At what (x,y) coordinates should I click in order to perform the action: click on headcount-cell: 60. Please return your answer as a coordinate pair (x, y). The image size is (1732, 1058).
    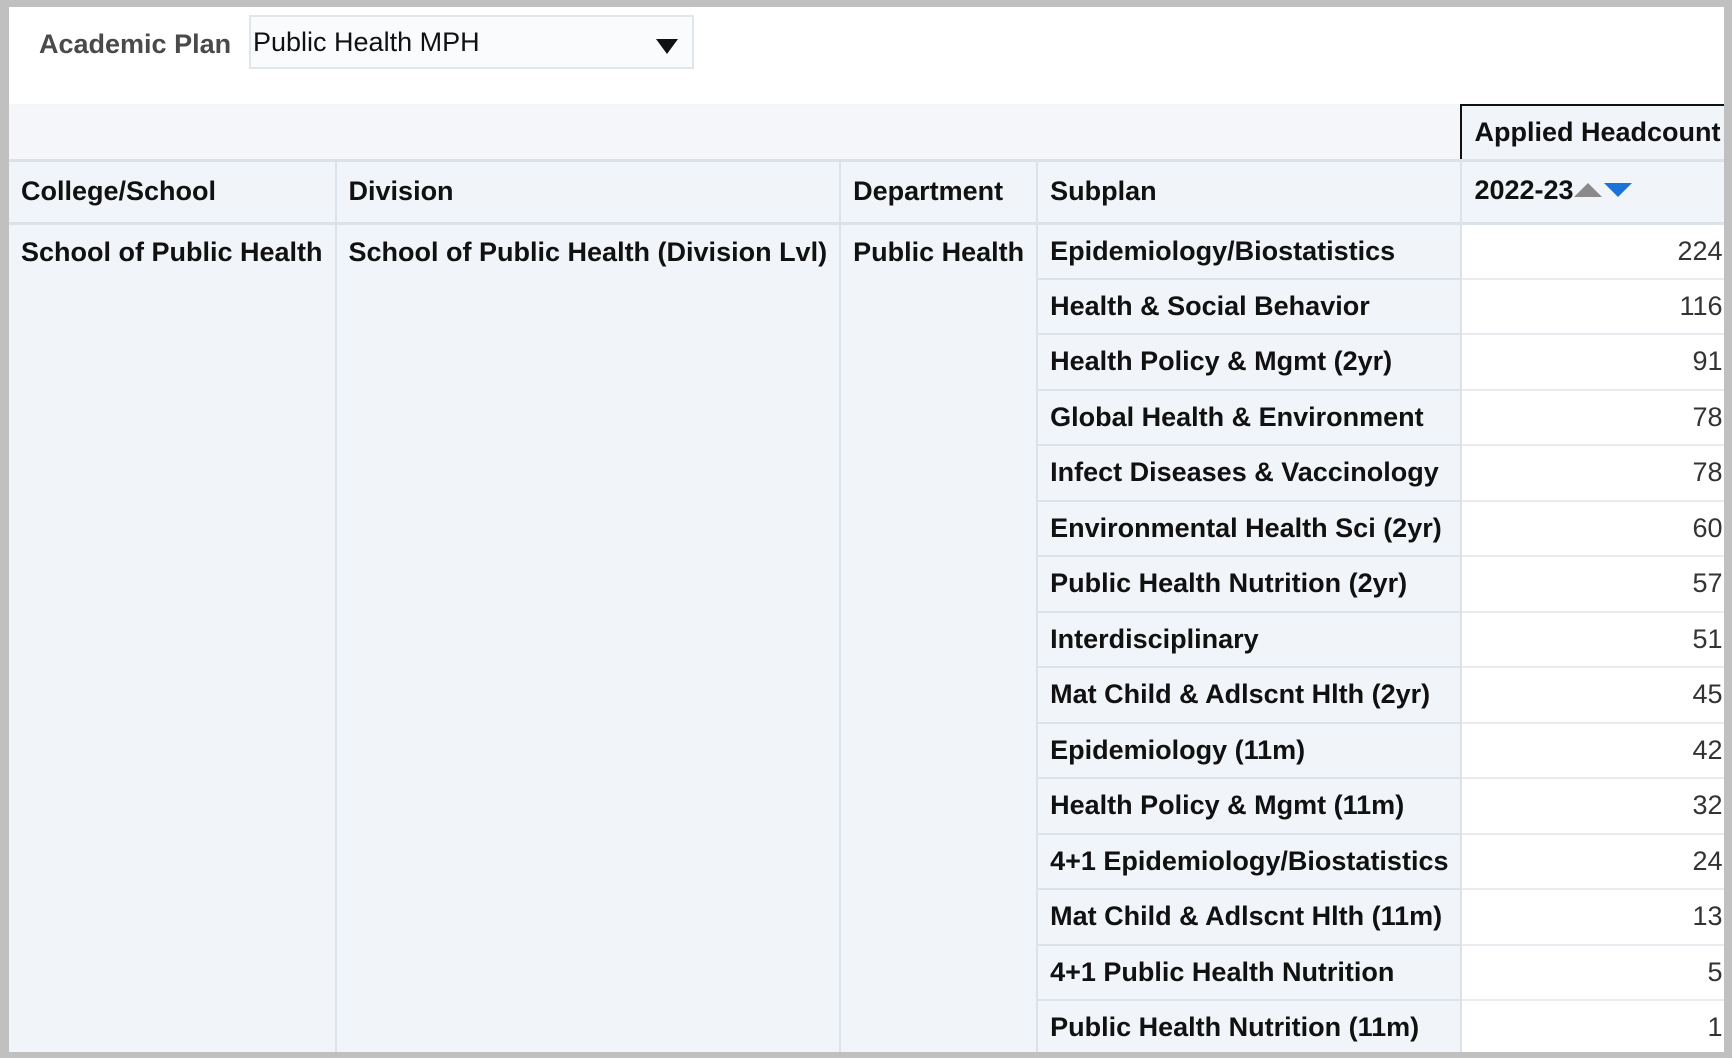
    Looking at the image, I should click on (1592, 528).